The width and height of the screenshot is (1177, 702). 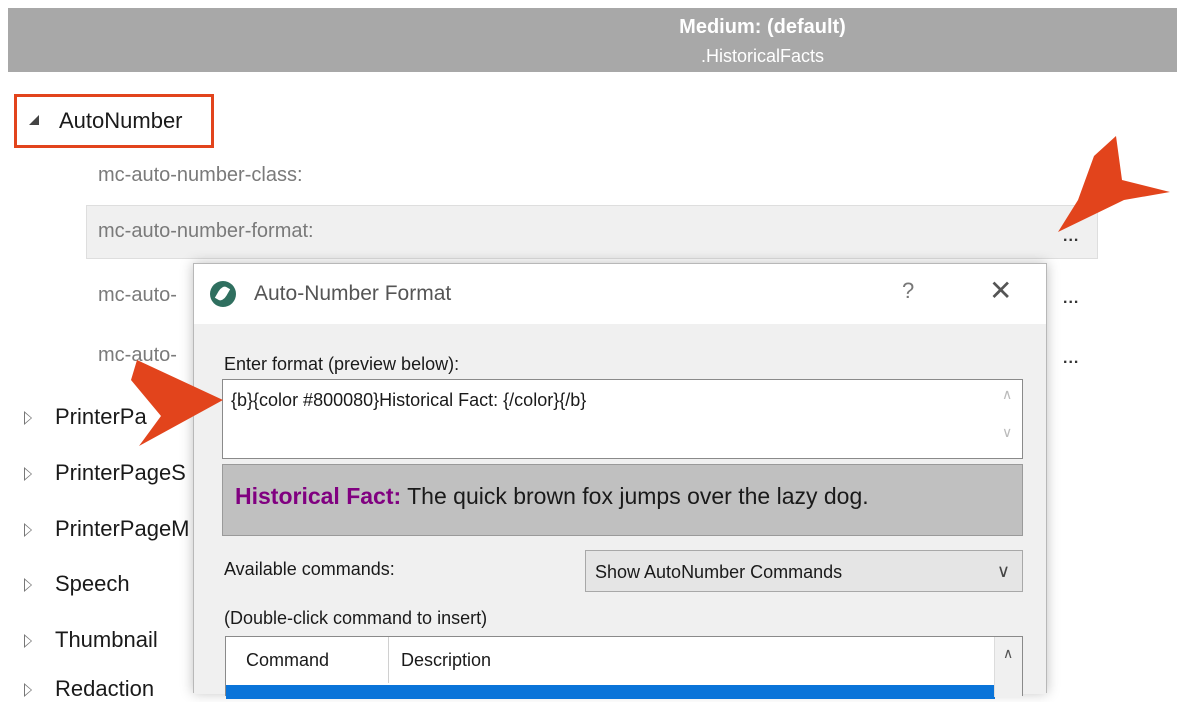 I want to click on tree-item-speech: Speech, so click(x=77, y=584).